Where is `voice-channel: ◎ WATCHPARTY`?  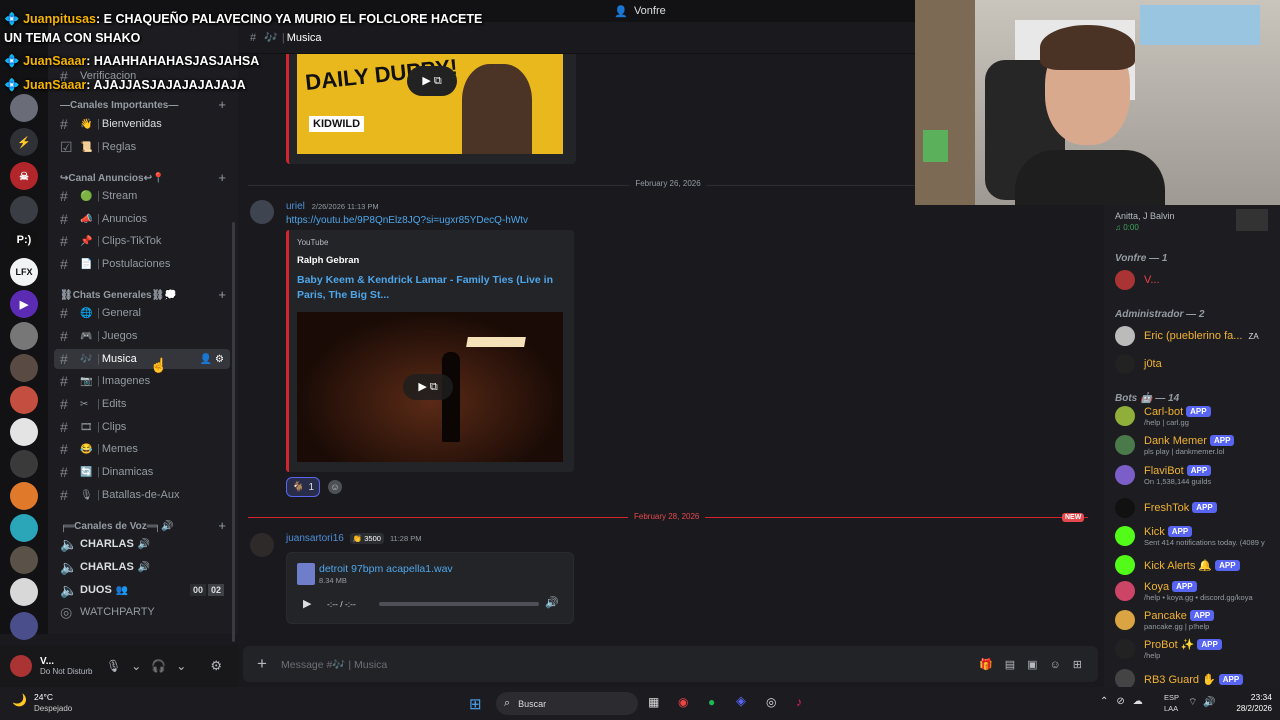 voice-channel: ◎ WATCHPARTY is located at coordinates (142, 612).